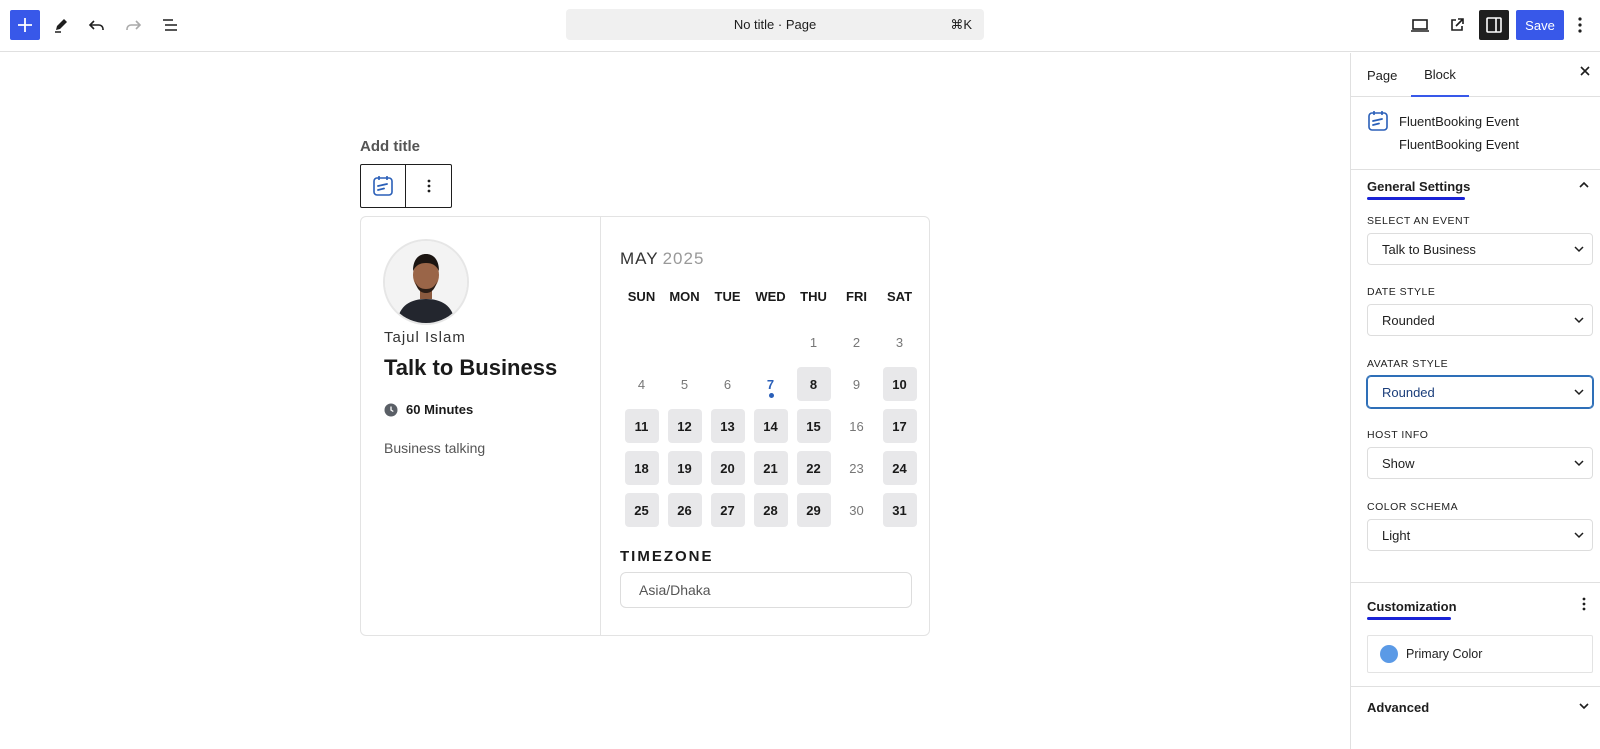 Image resolution: width=1600 pixels, height=749 pixels. I want to click on calendar-day: 22, so click(813, 468).